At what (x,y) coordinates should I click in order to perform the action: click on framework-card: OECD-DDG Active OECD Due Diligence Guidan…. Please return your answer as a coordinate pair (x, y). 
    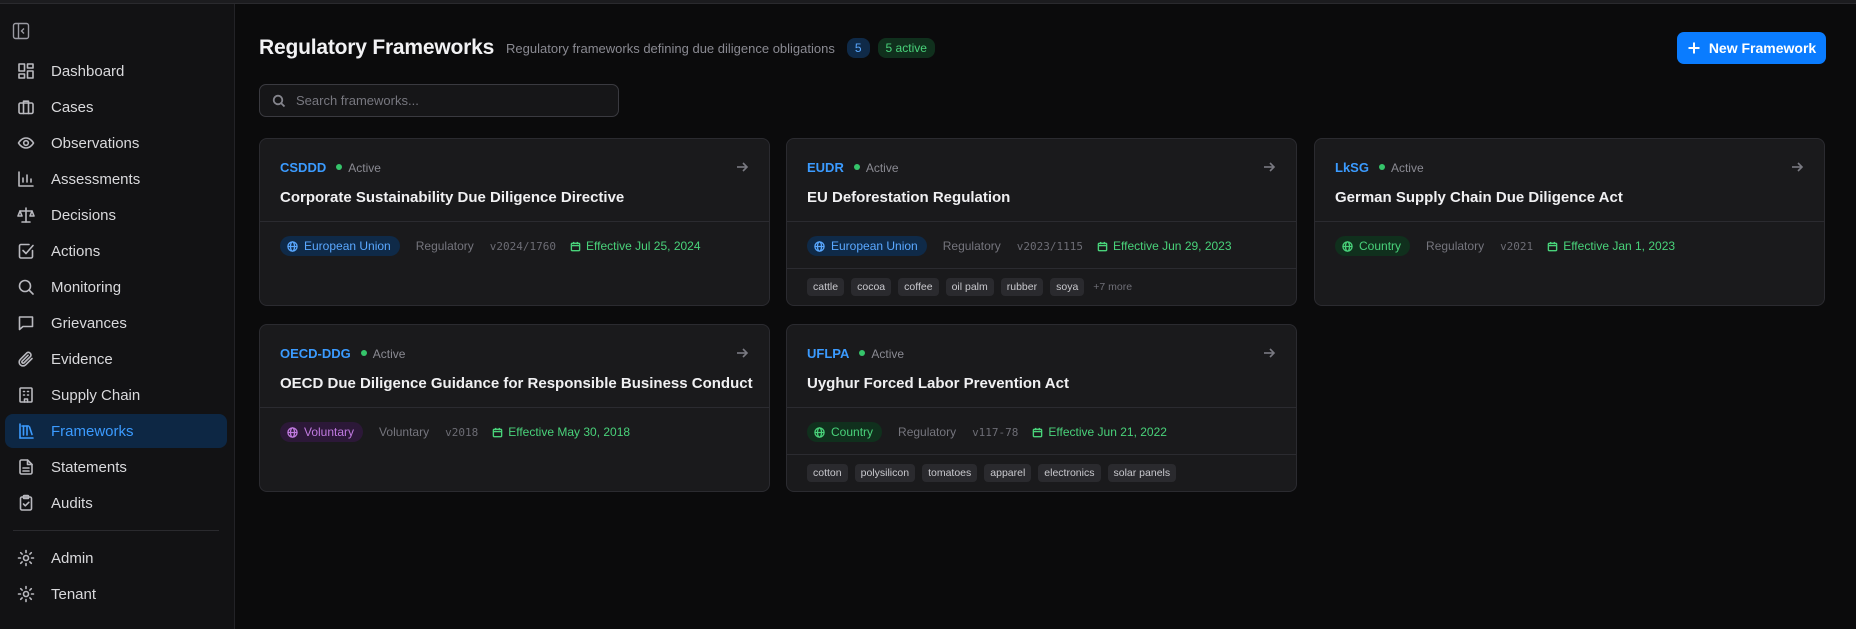
    Looking at the image, I should click on (514, 408).